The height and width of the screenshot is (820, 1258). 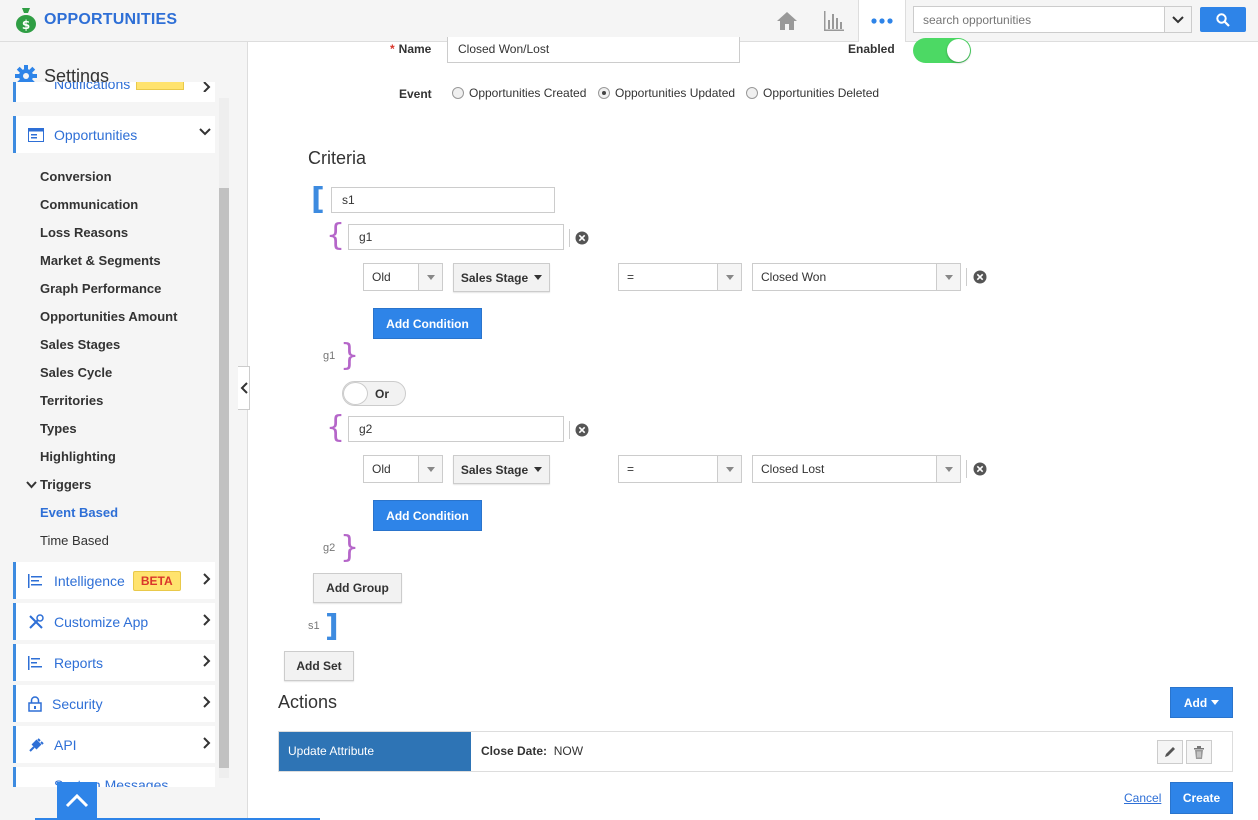 What do you see at coordinates (629, 21) in the screenshot?
I see `top-bar: $ OPPORTUNITIES` at bounding box center [629, 21].